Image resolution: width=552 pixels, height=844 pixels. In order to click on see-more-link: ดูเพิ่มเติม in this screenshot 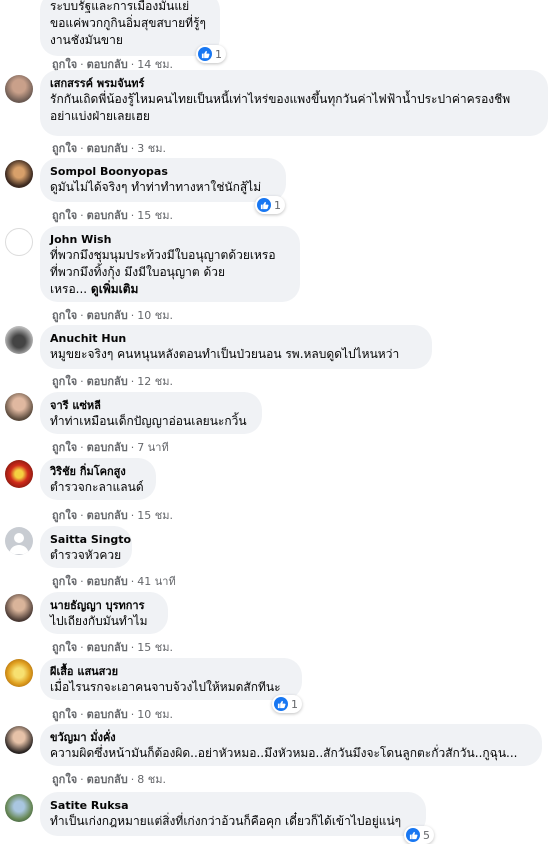, I will do `click(115, 289)`.